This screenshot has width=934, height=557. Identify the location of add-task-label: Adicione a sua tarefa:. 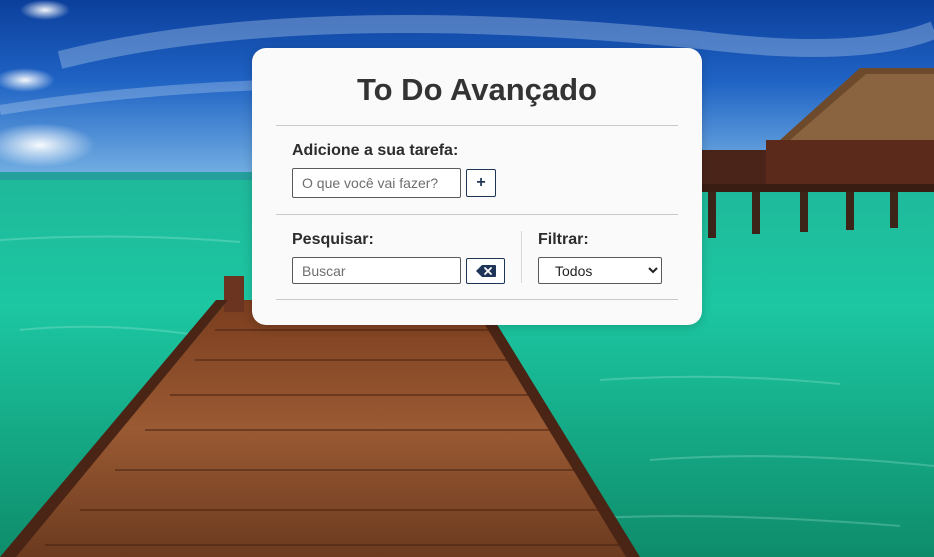
(375, 150).